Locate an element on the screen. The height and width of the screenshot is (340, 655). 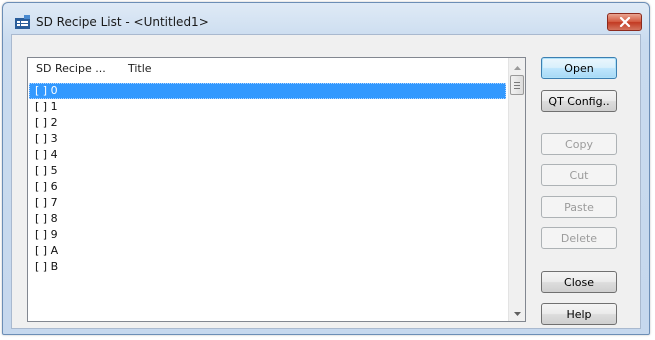
chevron-down-icon is located at coordinates (517, 312).